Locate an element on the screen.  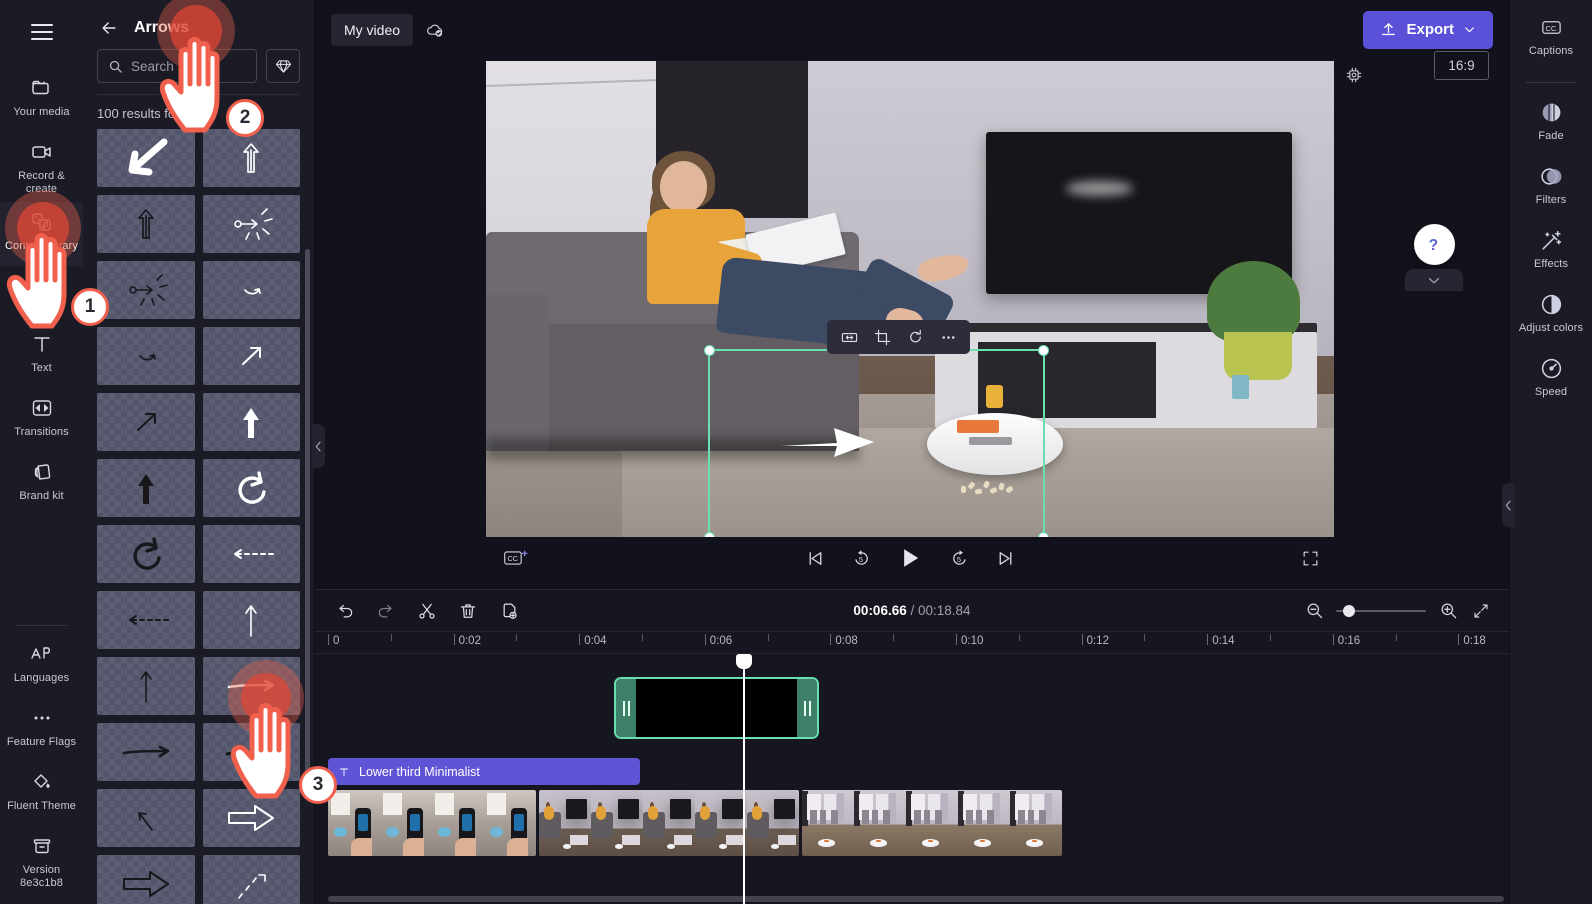
panel-item-captions: CC Captions is located at coordinates (1551, 40).